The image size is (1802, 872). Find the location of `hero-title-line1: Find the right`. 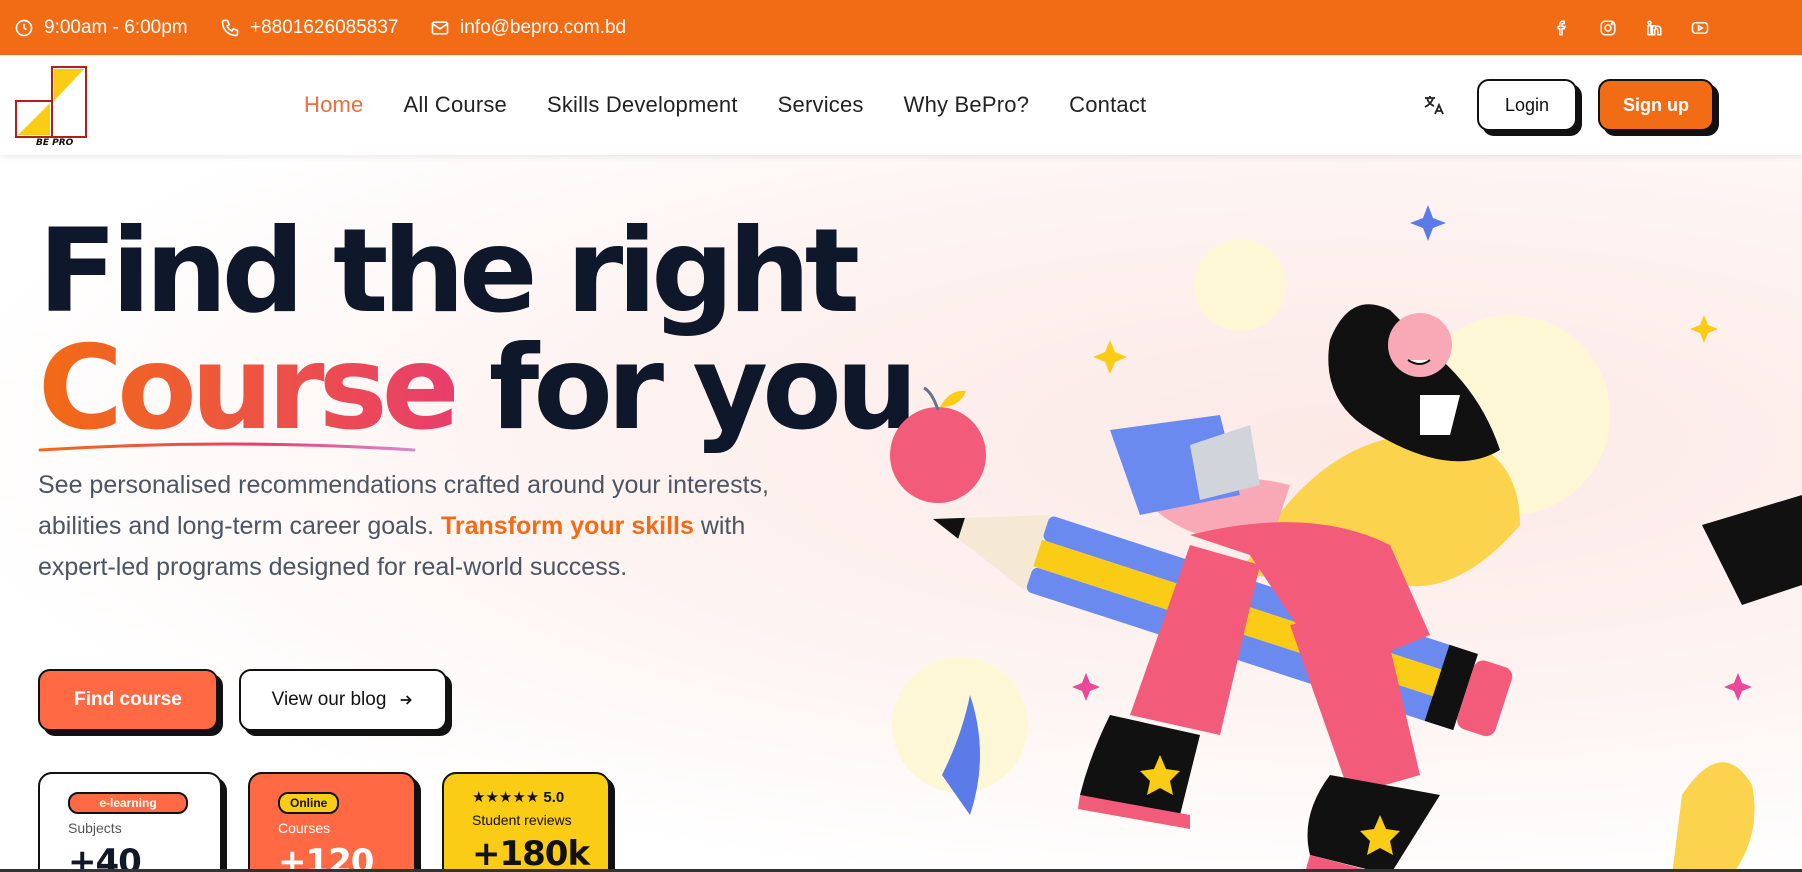

hero-title-line1: Find the right is located at coordinates (449, 271).